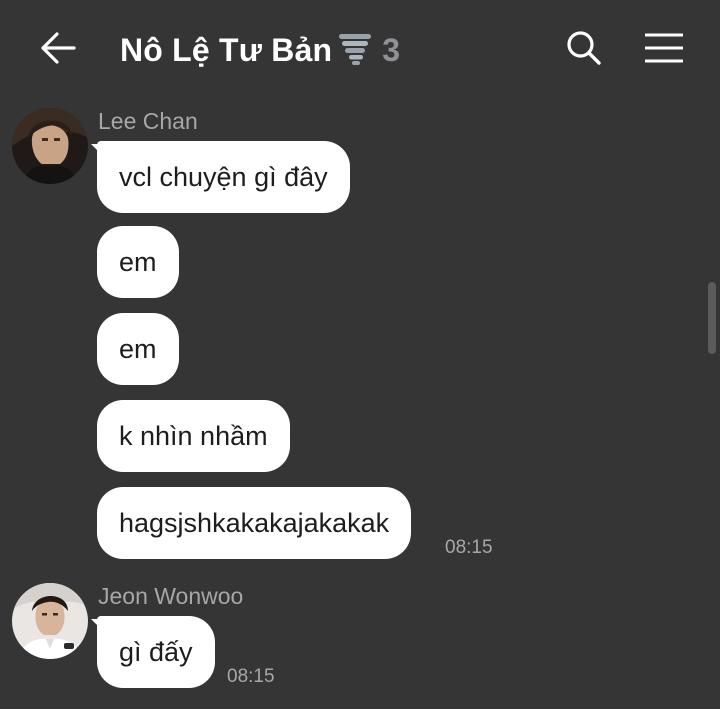 This screenshot has height=709, width=720. Describe the element at coordinates (171, 596) in the screenshot. I see `sender-name: Jeon Wonwoo` at that location.